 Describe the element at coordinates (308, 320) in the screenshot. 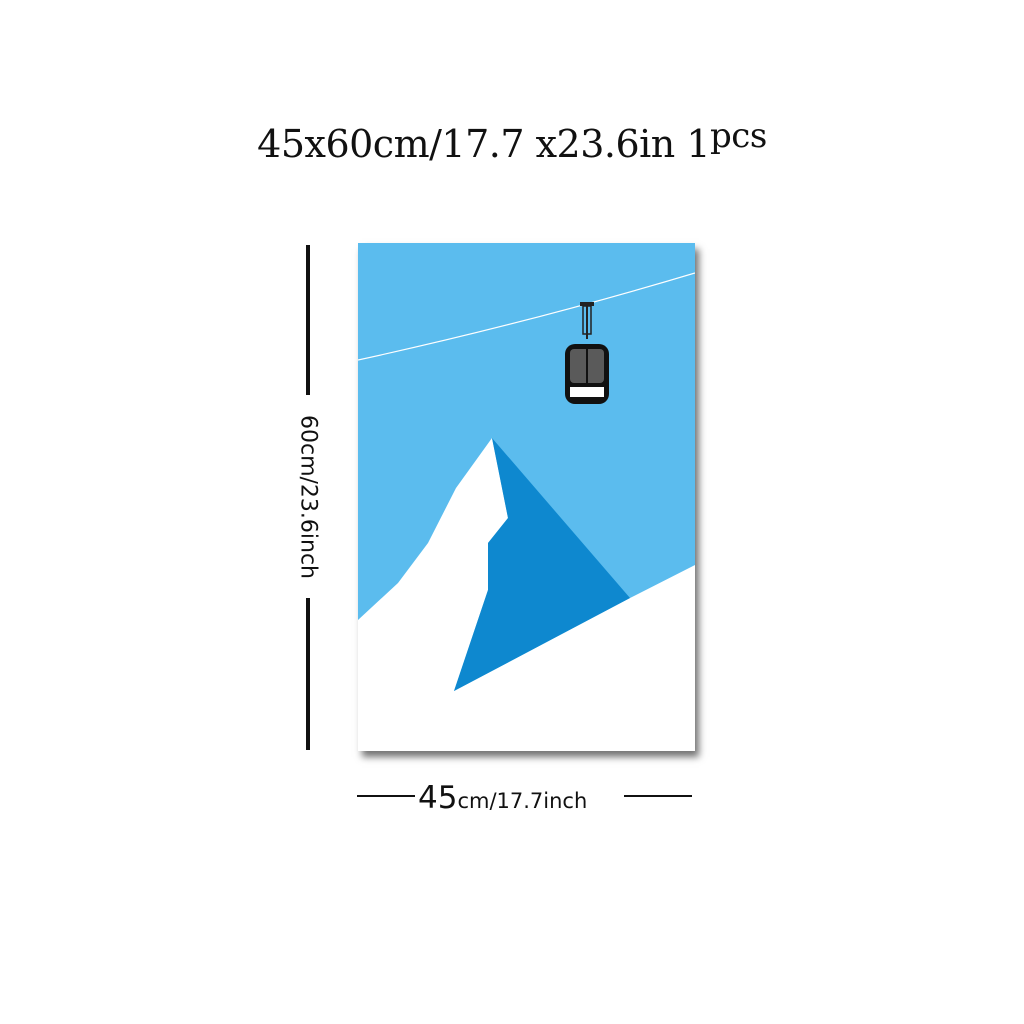

I see `height-dimension-line-top` at that location.